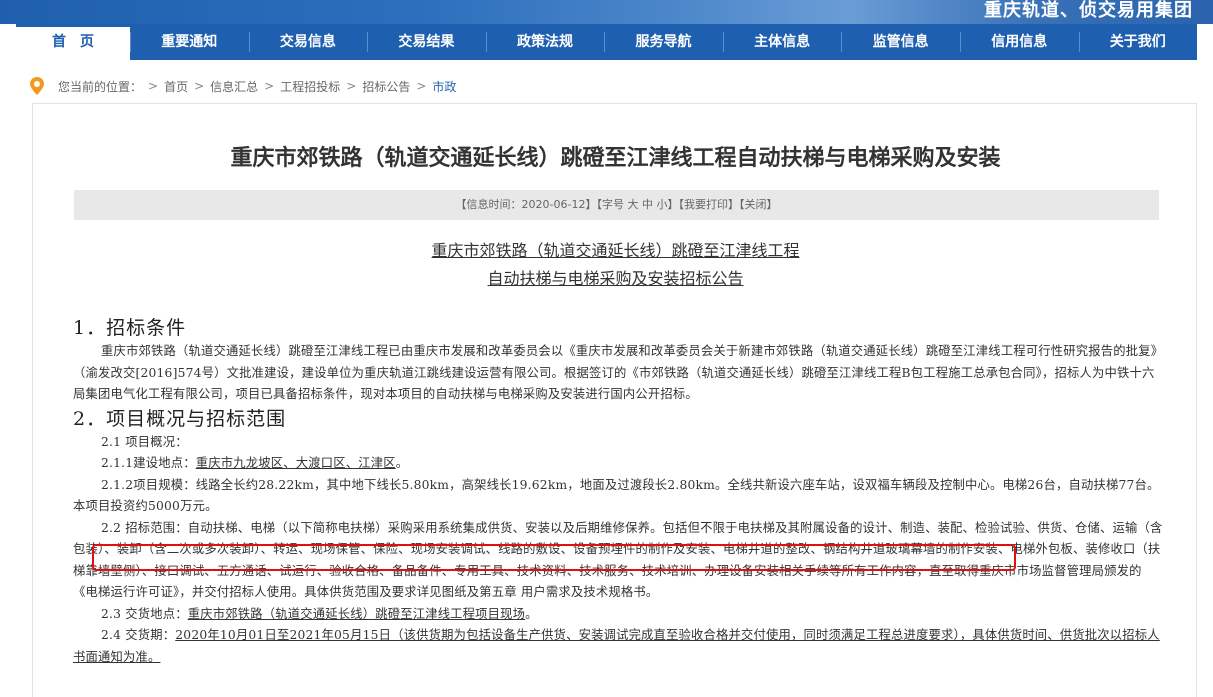  I want to click on breadcrumb-home: 首页, so click(176, 86).